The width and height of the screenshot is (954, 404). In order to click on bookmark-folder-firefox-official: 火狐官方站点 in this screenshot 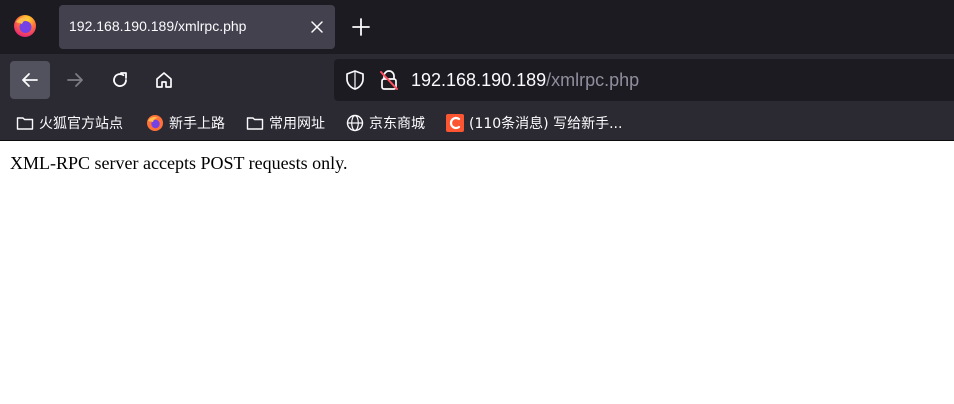, I will do `click(69, 123)`.